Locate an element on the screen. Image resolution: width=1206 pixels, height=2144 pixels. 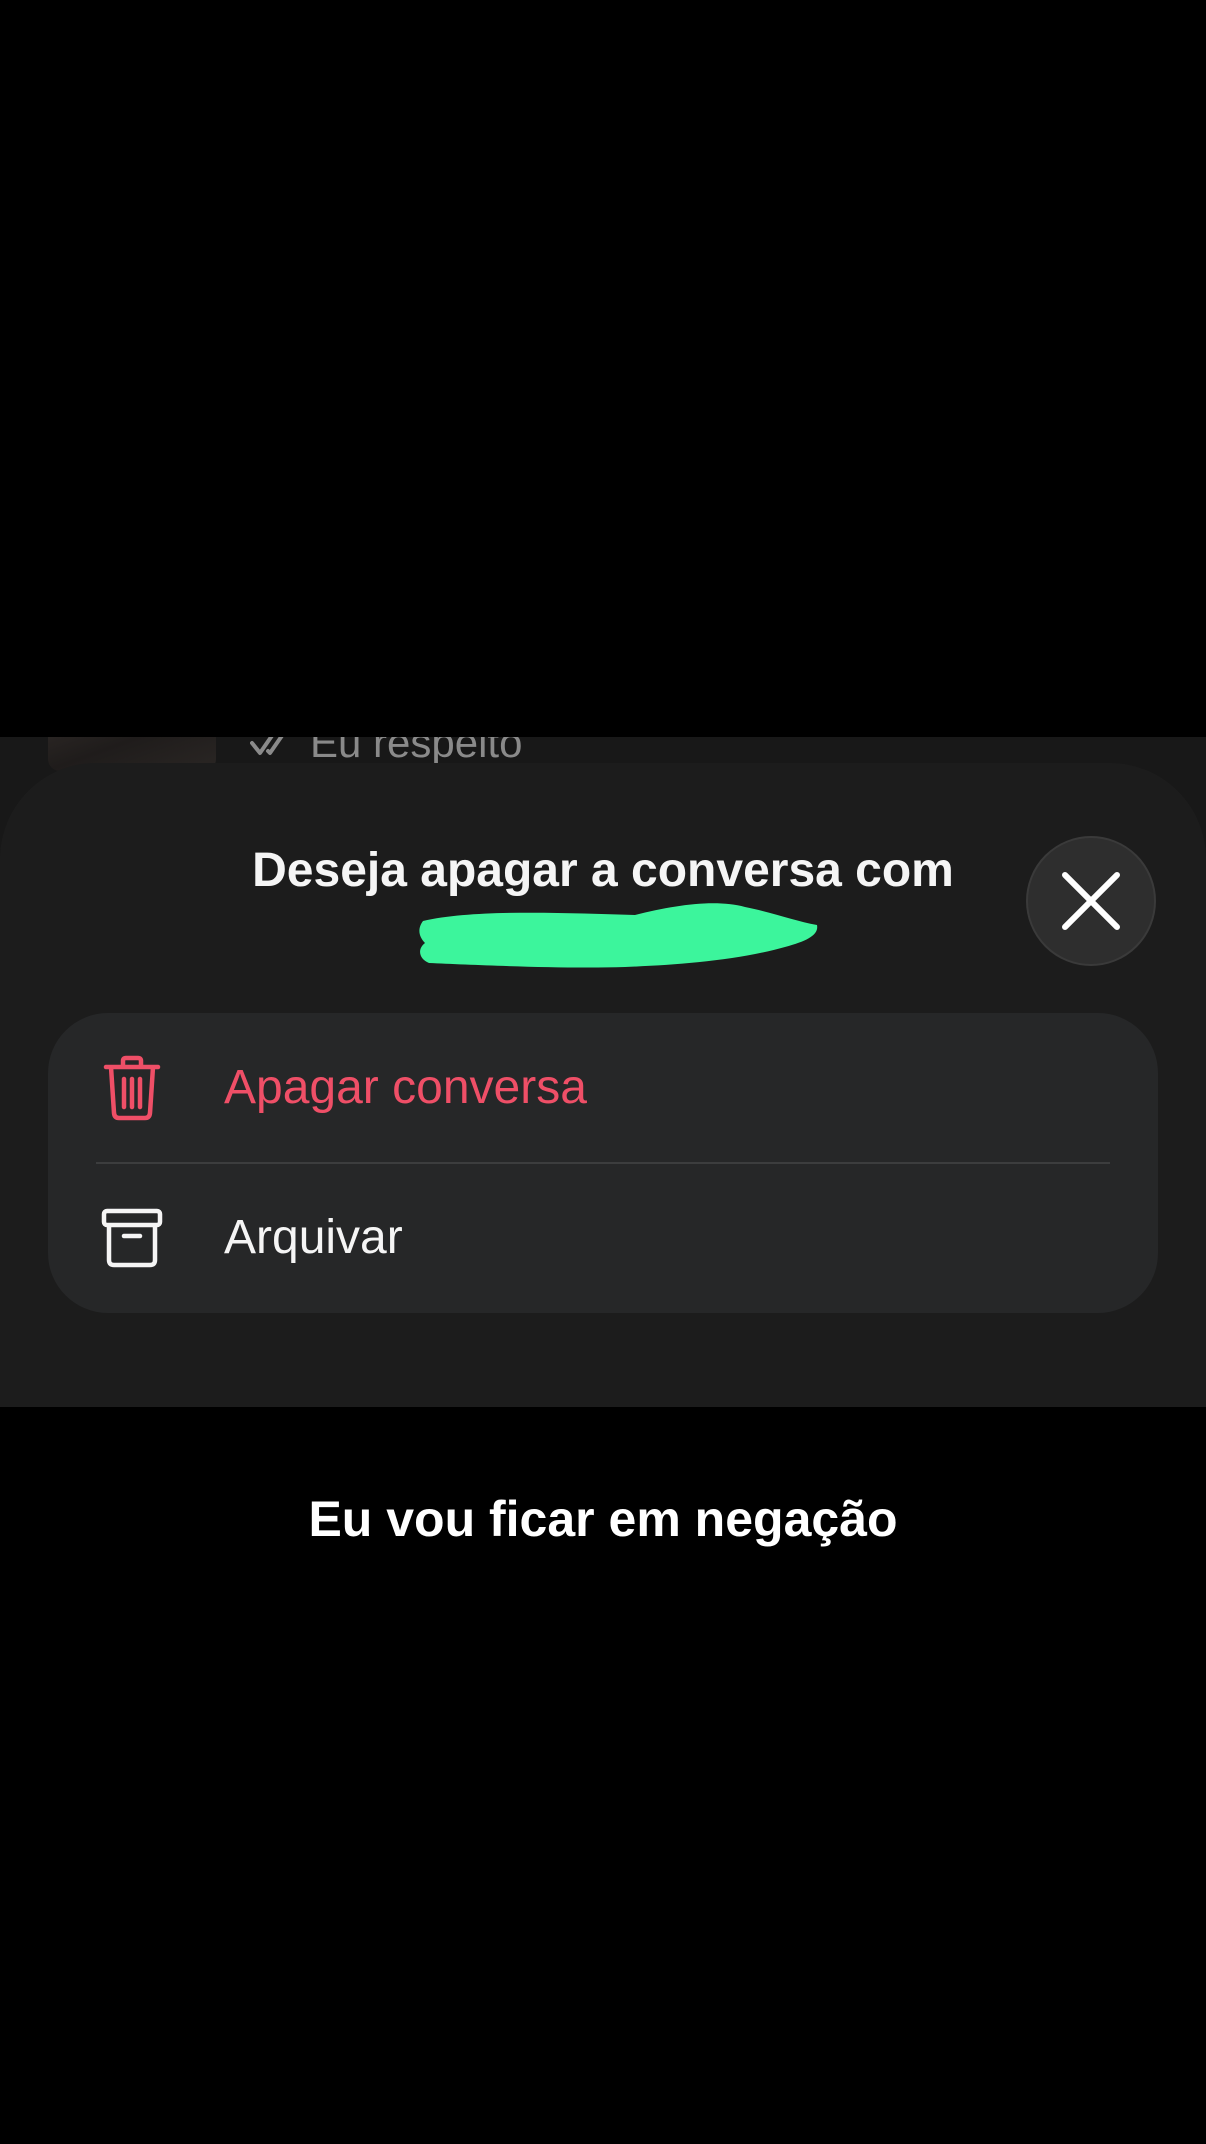
sheet-title: Deseja apagar a conversa com is located at coordinates (603, 870).